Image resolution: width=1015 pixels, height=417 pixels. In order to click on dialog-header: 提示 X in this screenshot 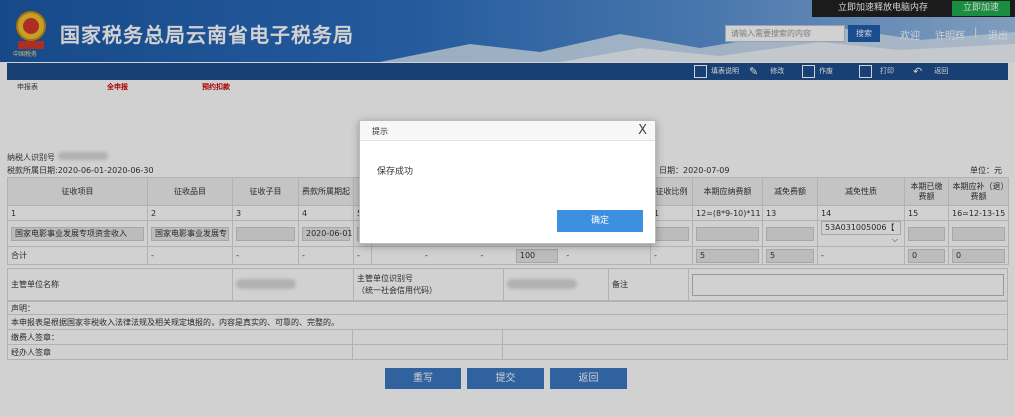, I will do `click(507, 131)`.